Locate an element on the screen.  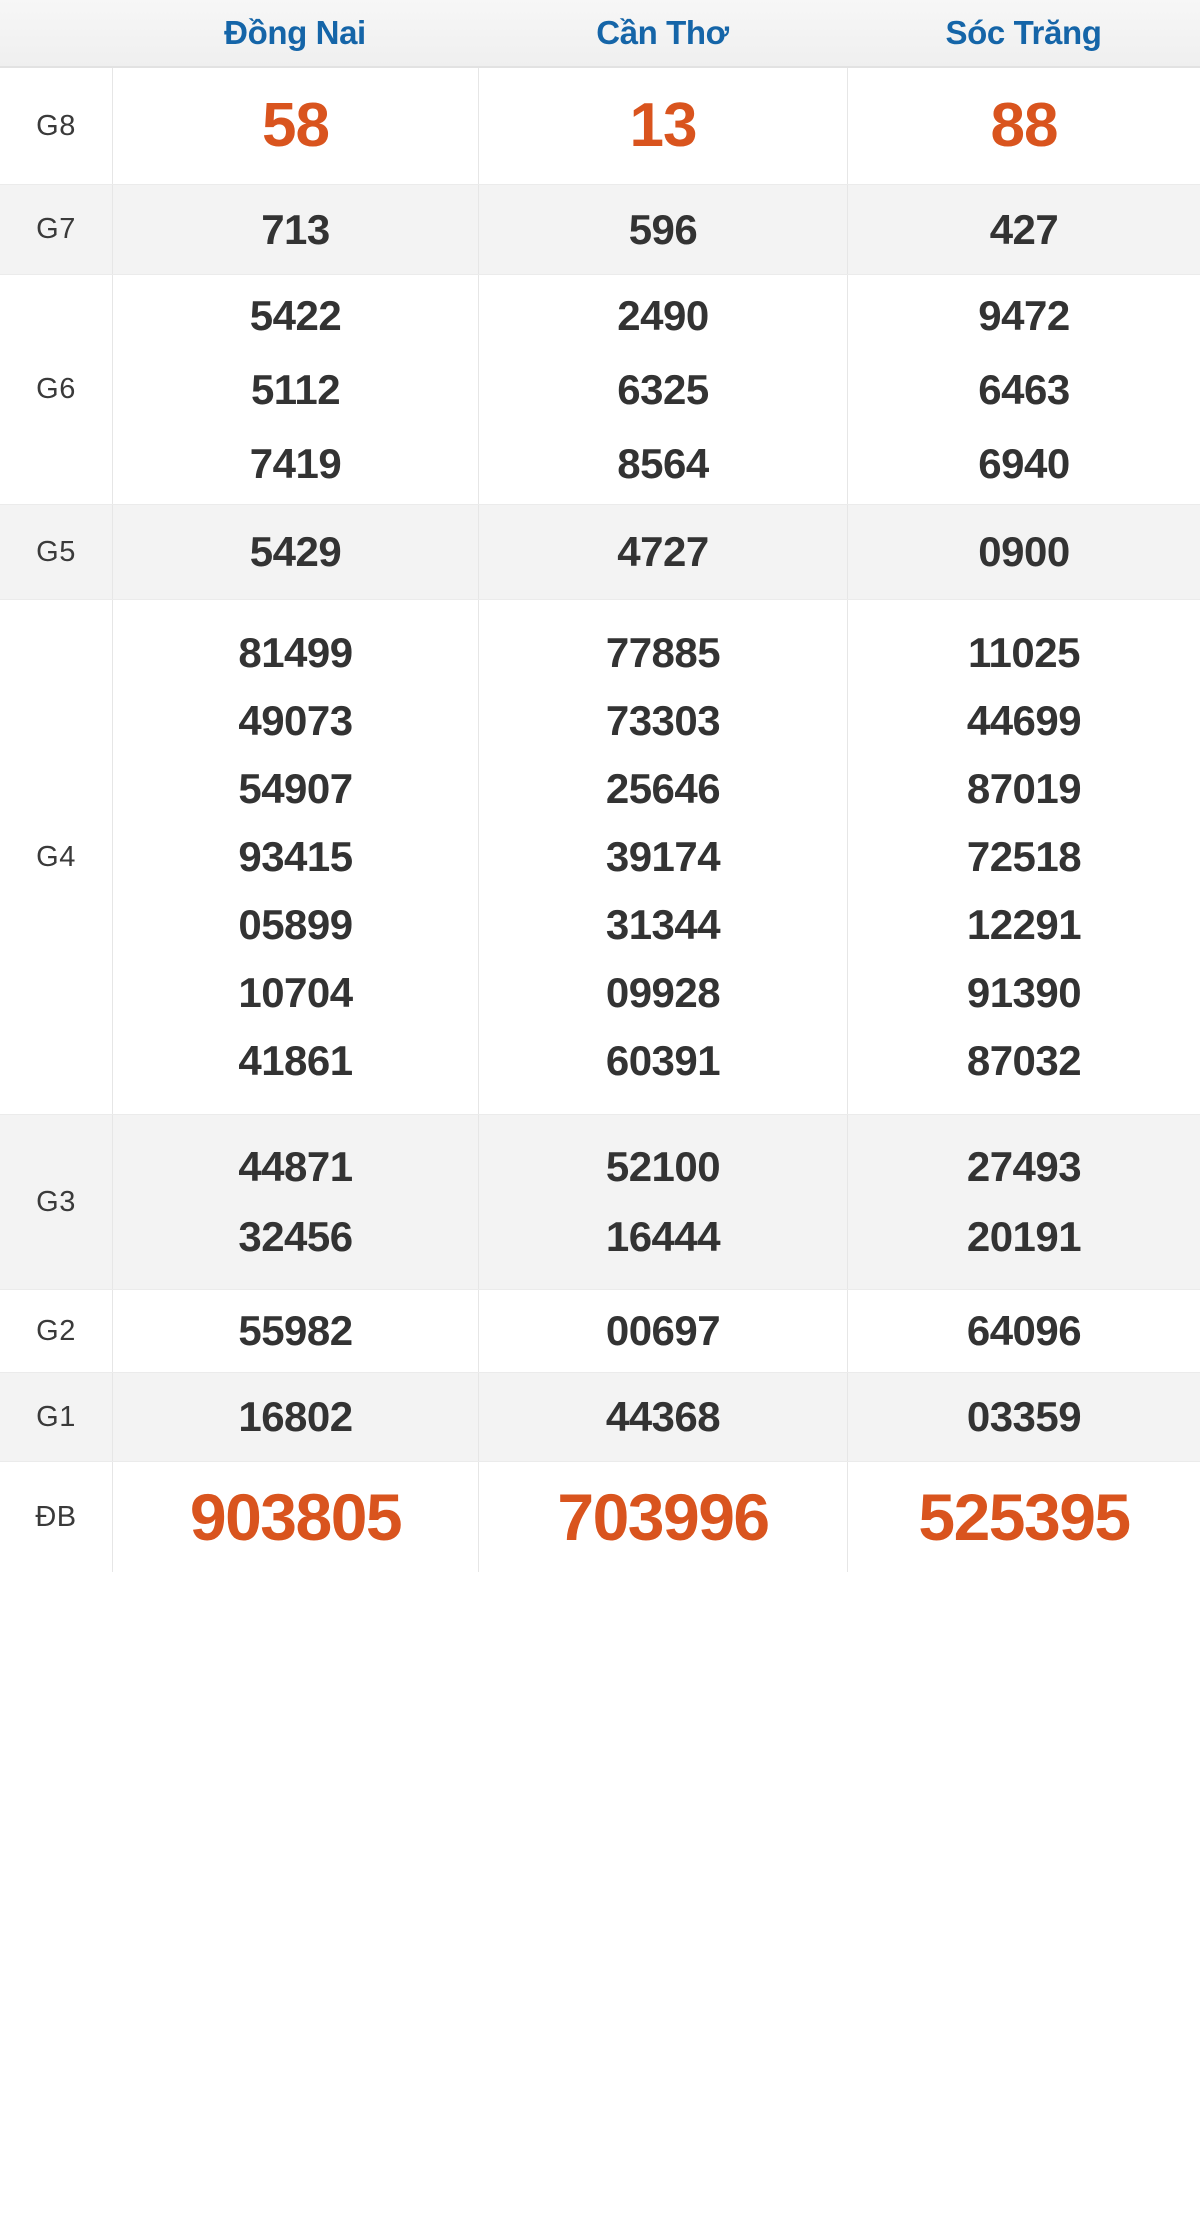
prize-cell-g6-dong-nai: 5422 5112 7419 is located at coordinates (295, 389).